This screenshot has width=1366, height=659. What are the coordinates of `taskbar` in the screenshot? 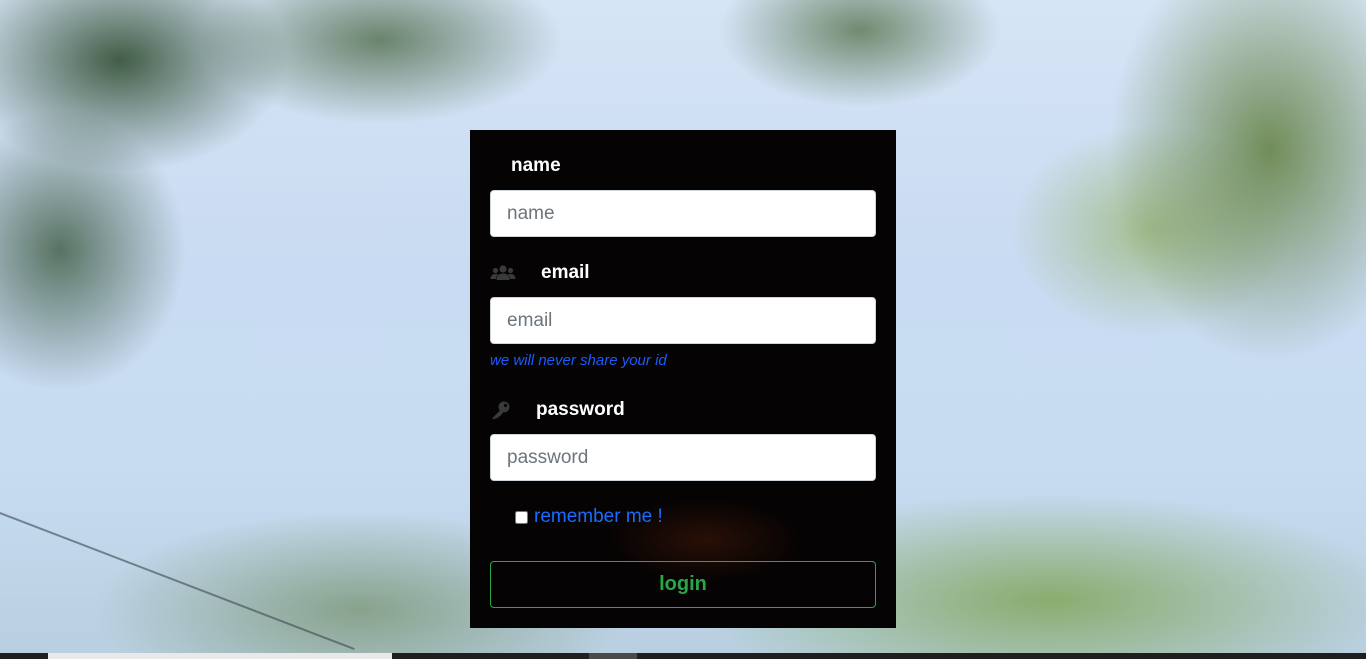 It's located at (683, 656).